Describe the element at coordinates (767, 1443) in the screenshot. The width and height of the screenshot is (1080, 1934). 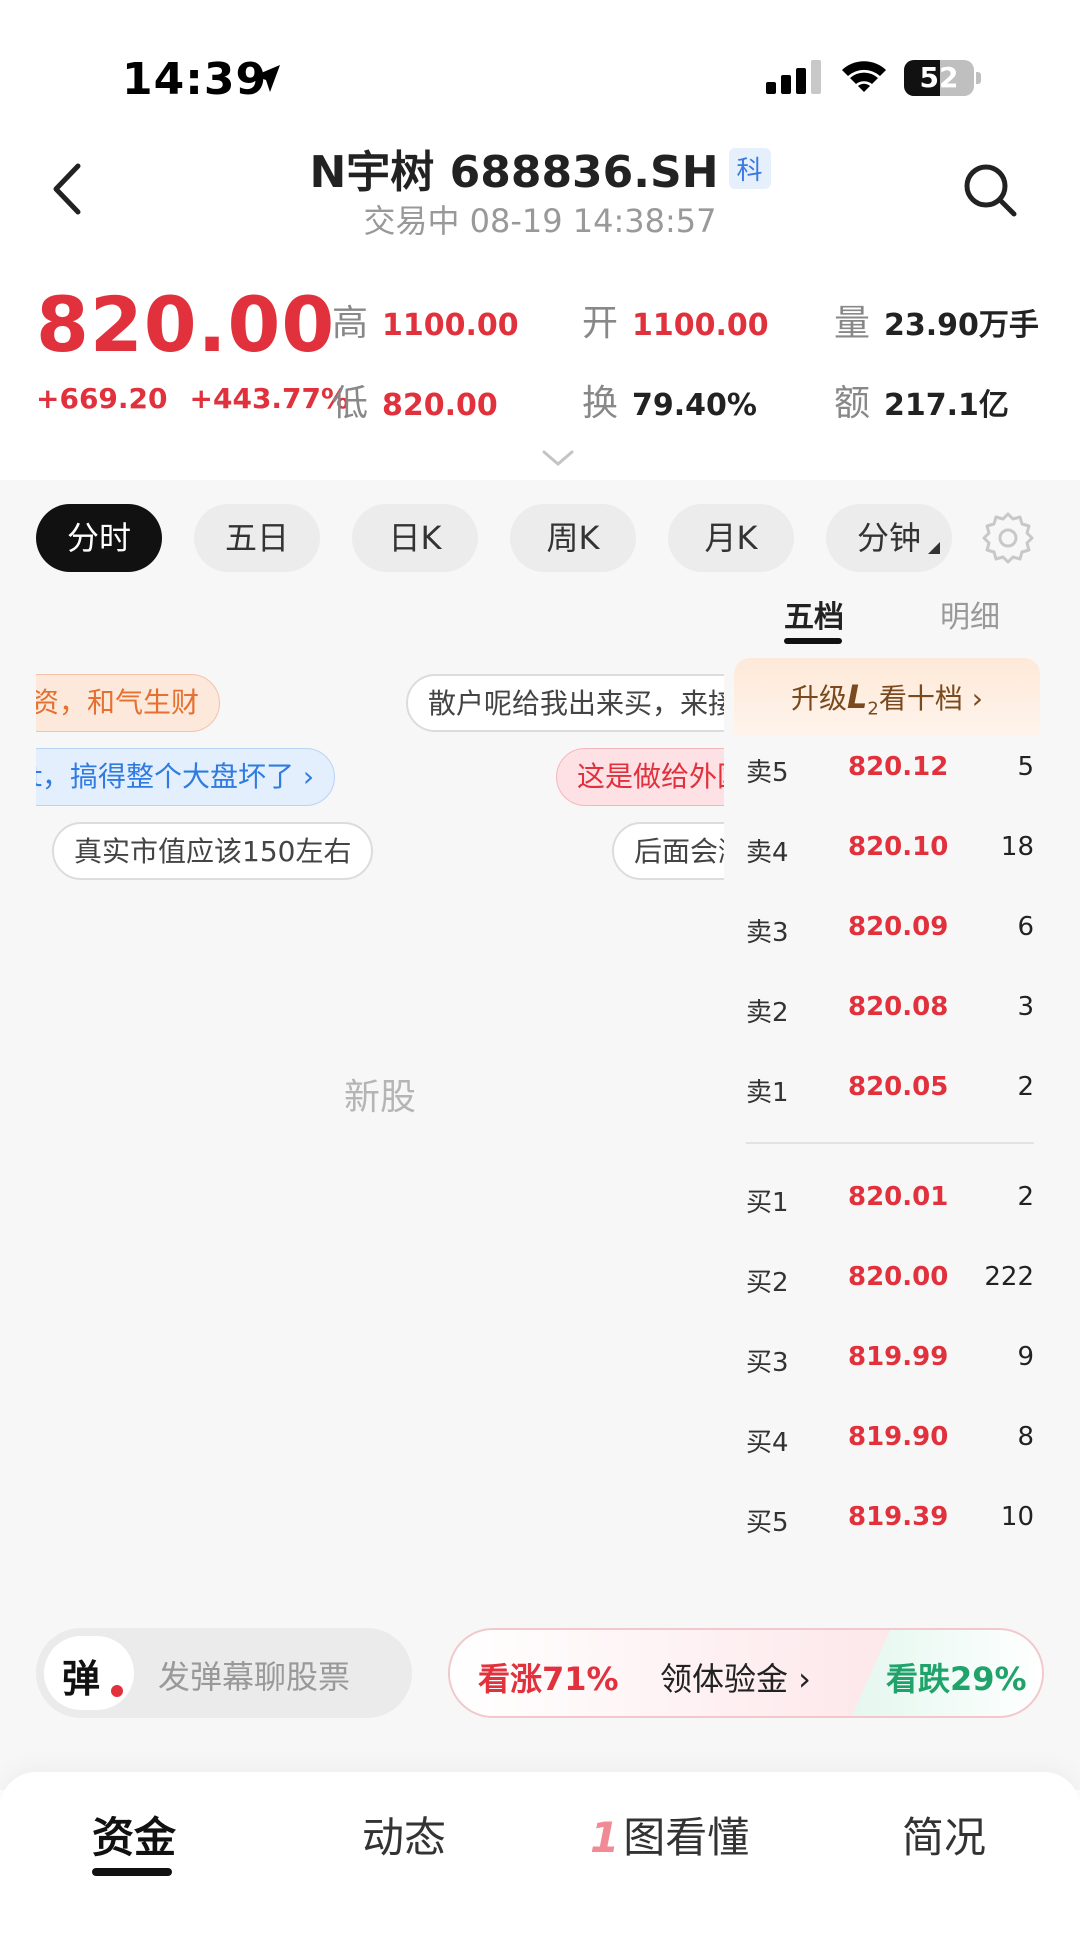
I see `bid-level-label: 买4` at that location.